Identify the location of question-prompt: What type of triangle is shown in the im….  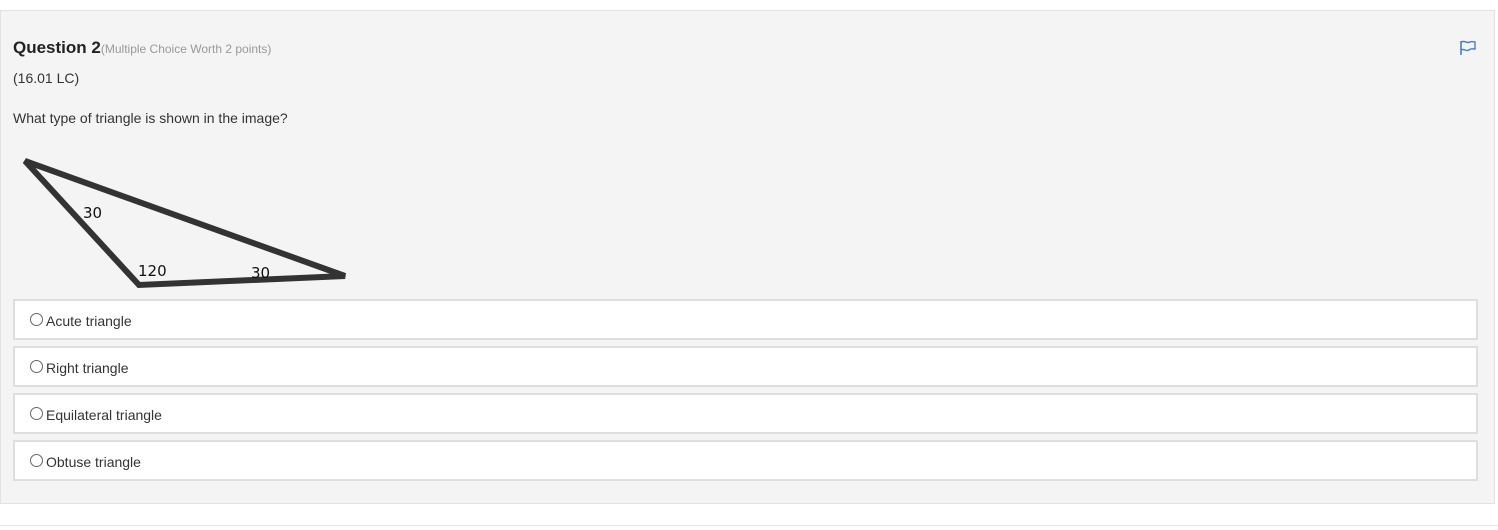
(150, 118).